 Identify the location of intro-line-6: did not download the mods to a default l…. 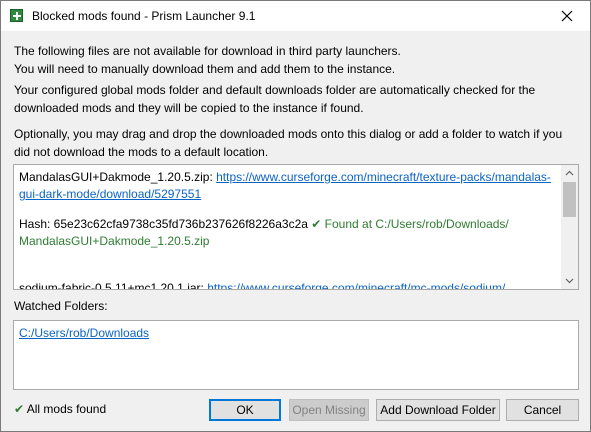
(141, 152).